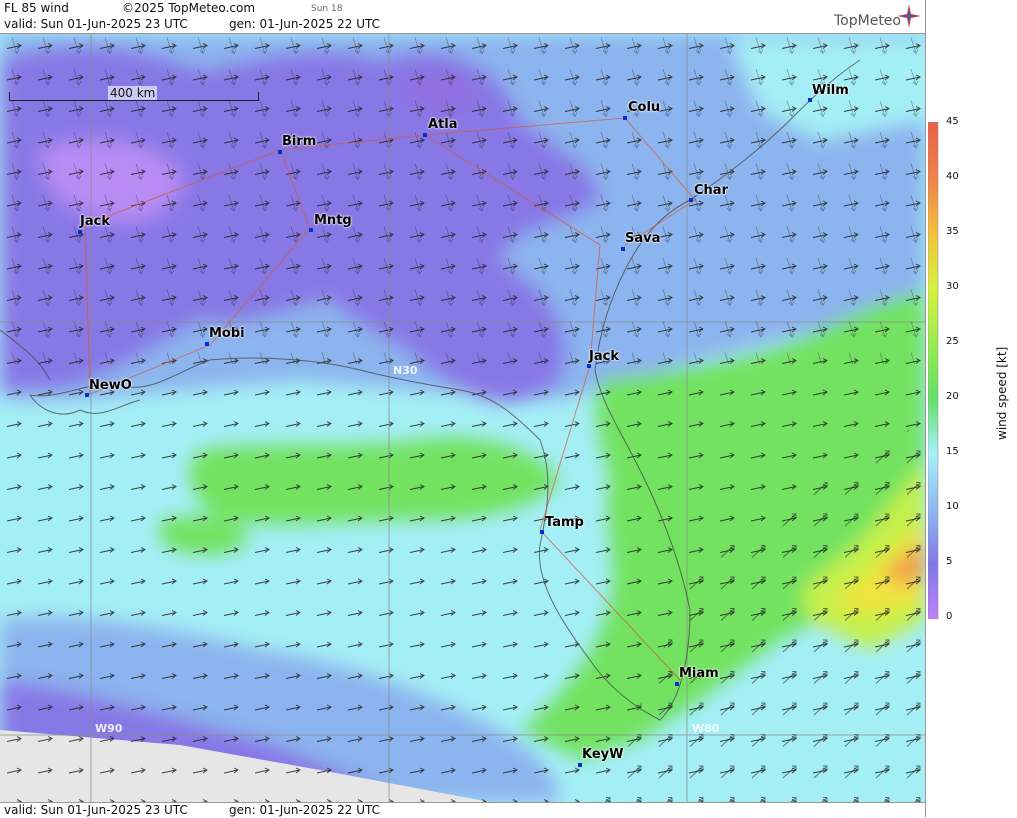  I want to click on copyright: ©2025 TopMeteo.com, so click(188, 8).